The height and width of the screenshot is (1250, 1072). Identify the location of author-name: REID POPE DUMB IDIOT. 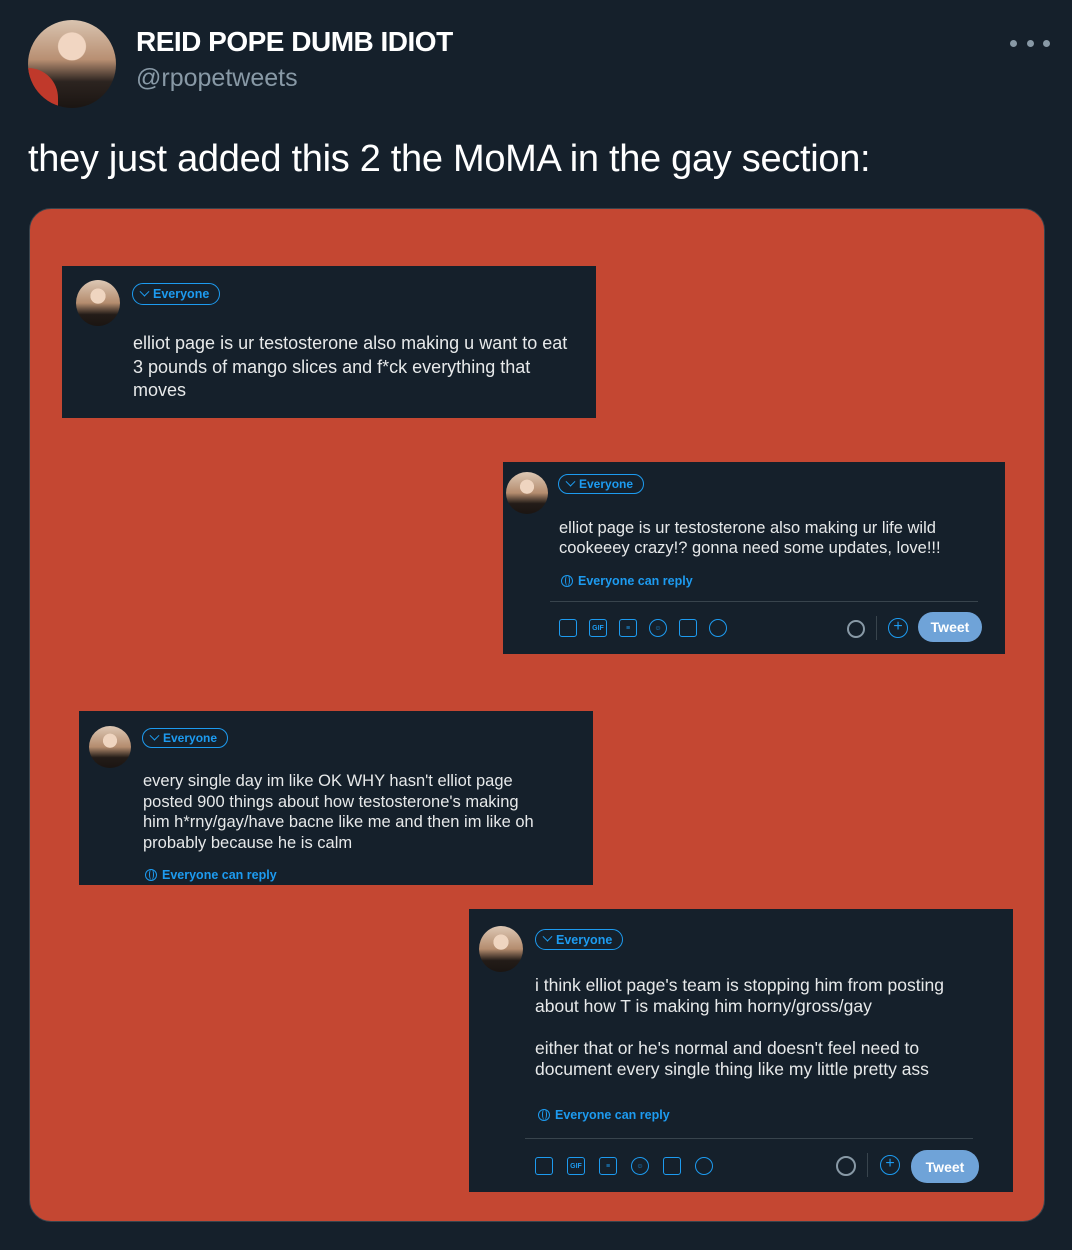
(294, 42).